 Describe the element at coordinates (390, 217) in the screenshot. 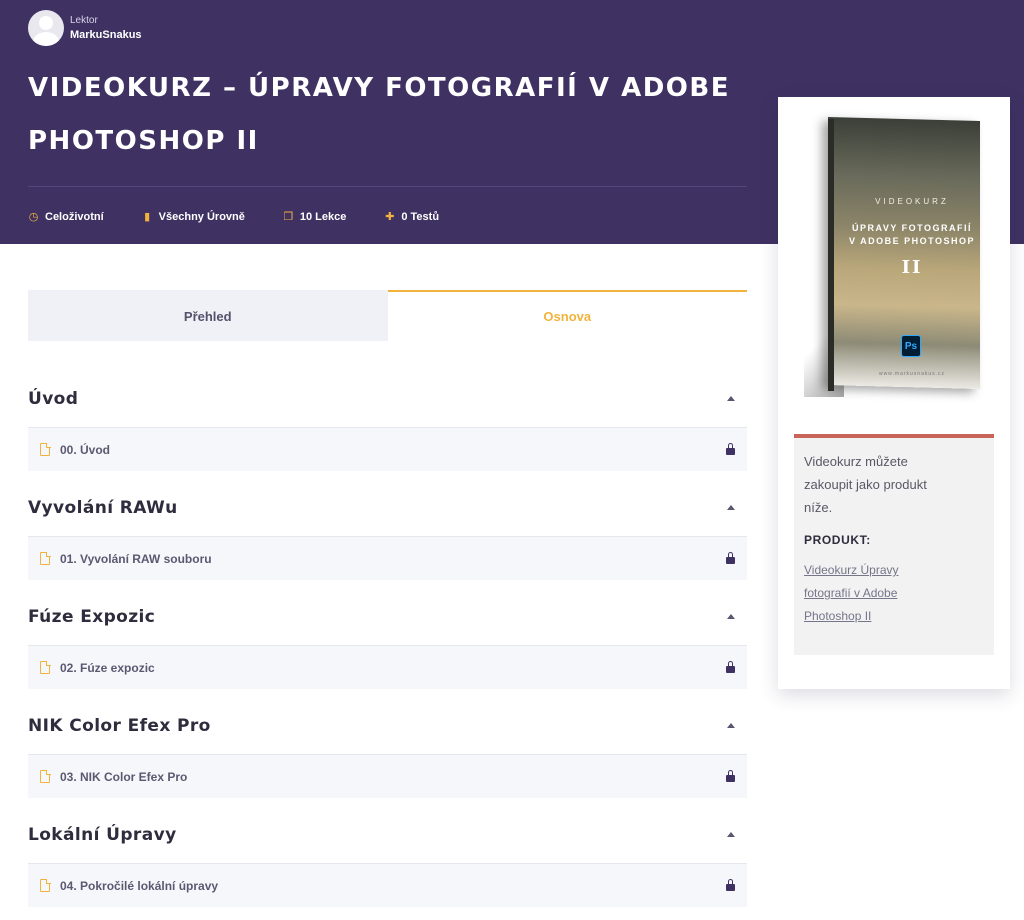

I see `puzzle-icon: ✚` at that location.